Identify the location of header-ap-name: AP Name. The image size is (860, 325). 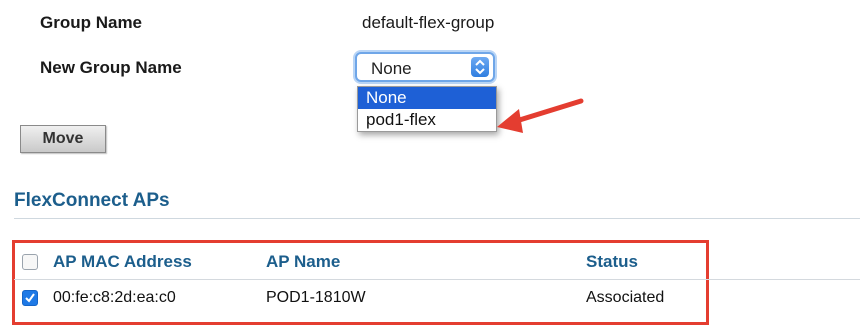
(303, 261).